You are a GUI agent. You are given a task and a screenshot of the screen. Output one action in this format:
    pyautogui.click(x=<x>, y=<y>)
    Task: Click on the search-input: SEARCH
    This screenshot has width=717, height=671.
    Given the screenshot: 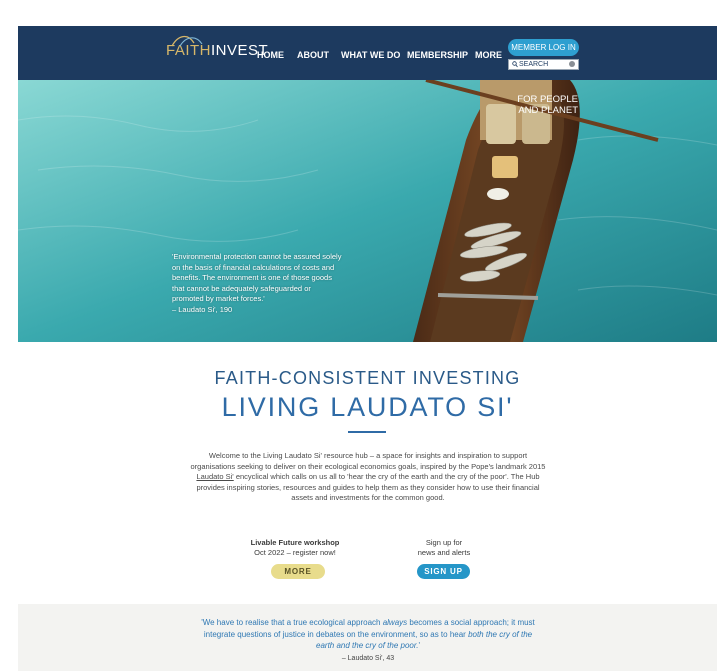 What is the action you would take?
    pyautogui.click(x=543, y=64)
    